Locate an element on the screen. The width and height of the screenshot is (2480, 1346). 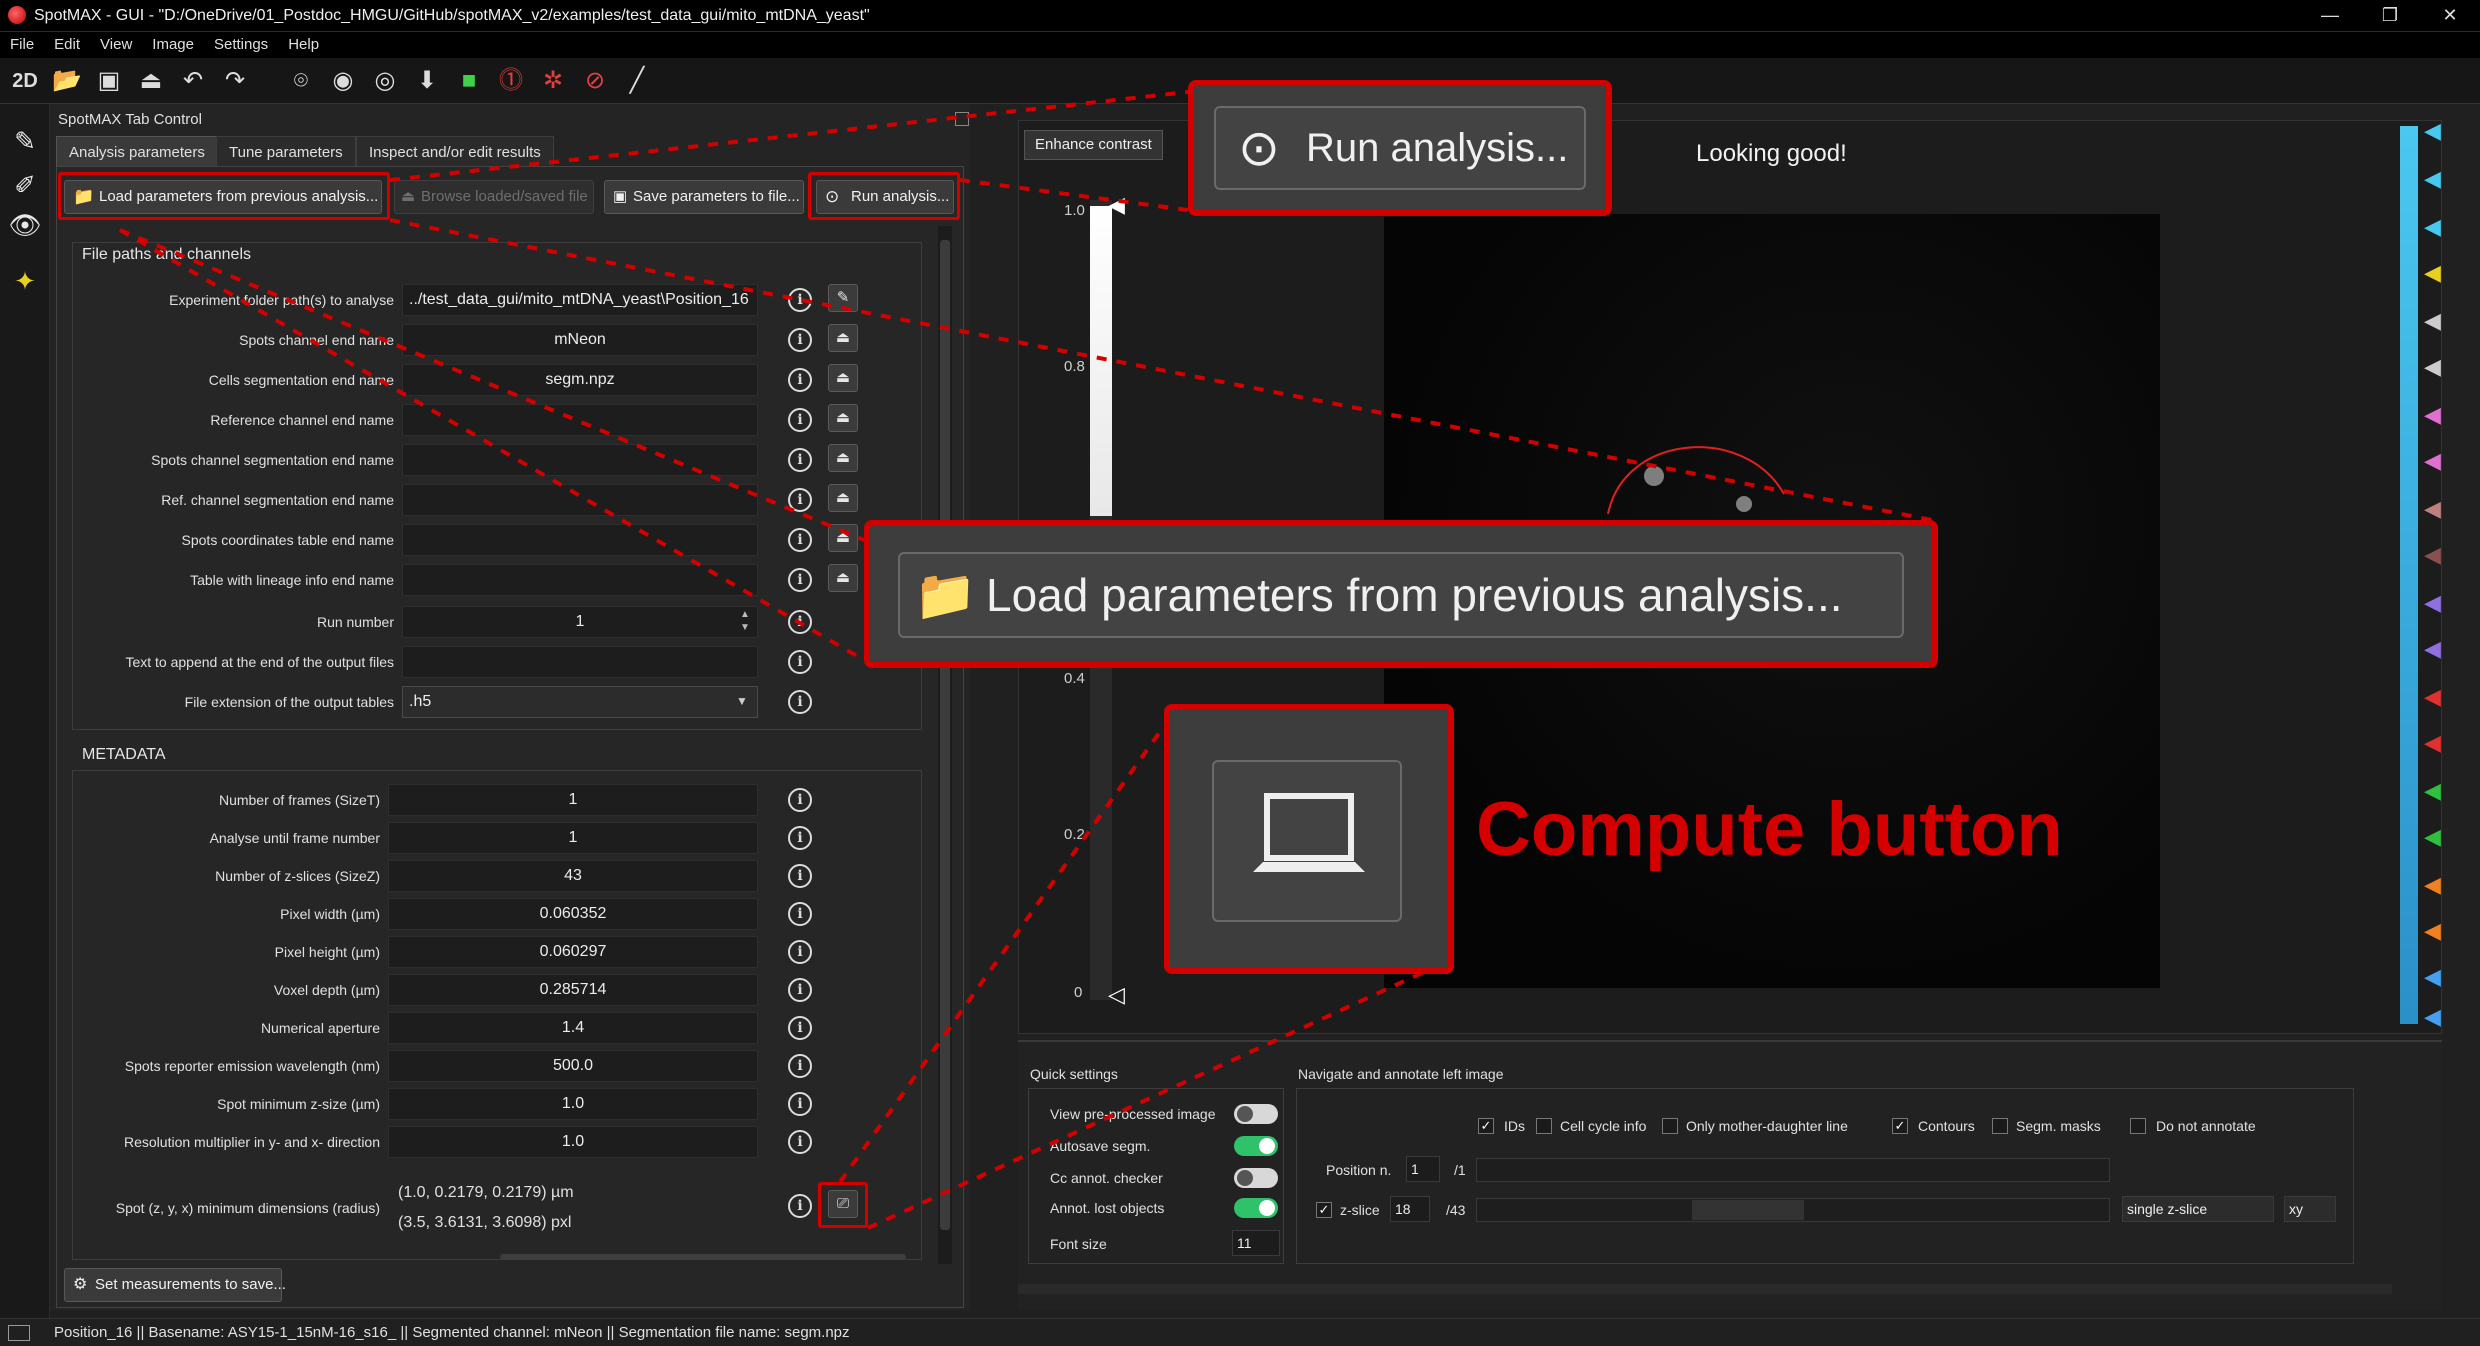
compute-callout is located at coordinates (1309, 839).